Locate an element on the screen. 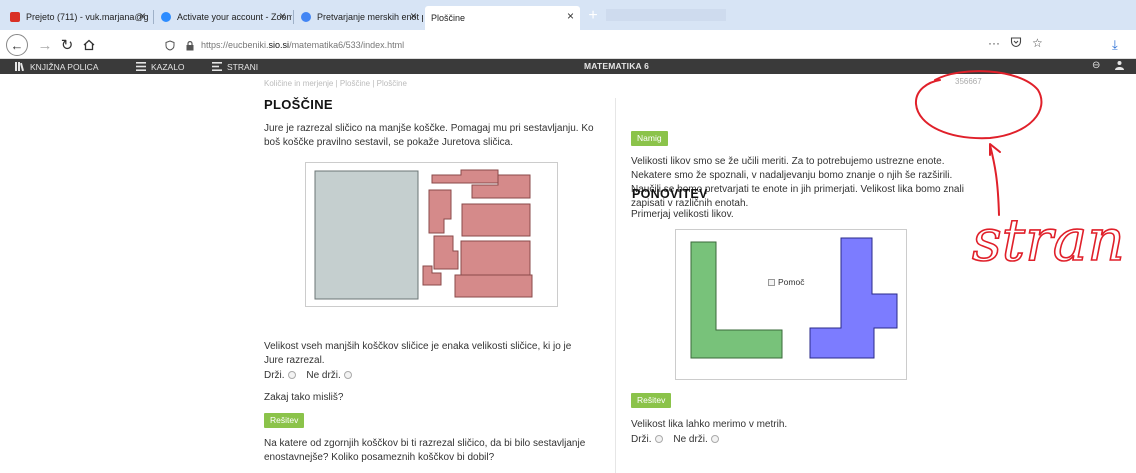 This screenshot has width=1136, height=473. pages-label: STRANI is located at coordinates (243, 66).